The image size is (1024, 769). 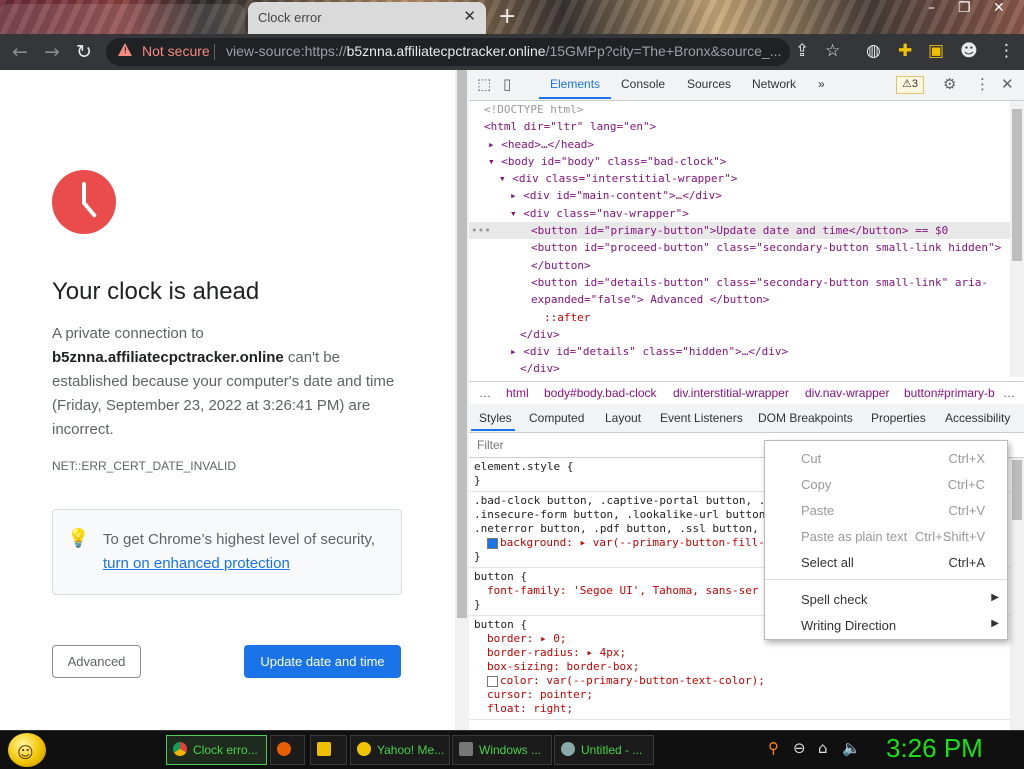 I want to click on dom-line: <html dir="ltr" lang="en">, so click(x=739, y=126).